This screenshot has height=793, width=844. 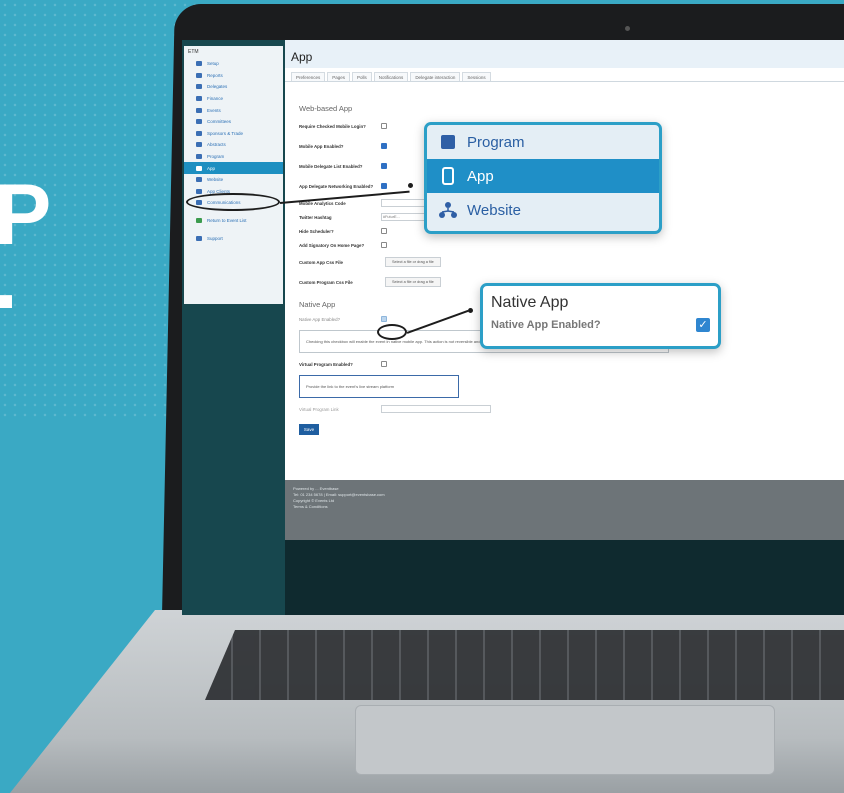 What do you see at coordinates (199, 238) in the screenshot?
I see `help-icon` at bounding box center [199, 238].